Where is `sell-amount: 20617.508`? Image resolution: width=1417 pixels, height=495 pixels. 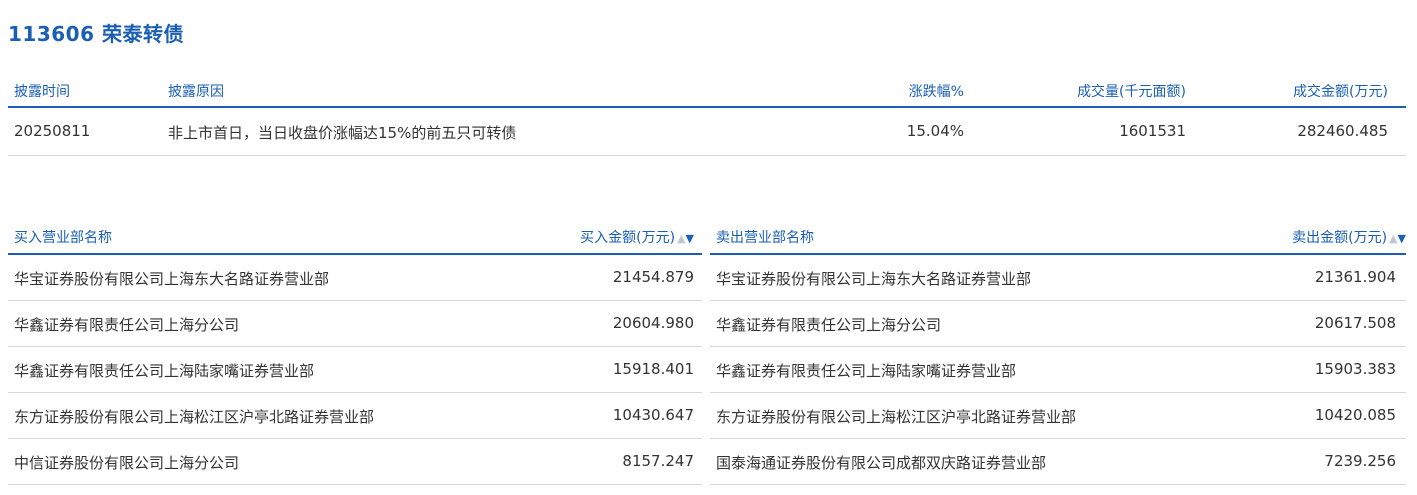
sell-amount: 20617.508 is located at coordinates (1355, 323).